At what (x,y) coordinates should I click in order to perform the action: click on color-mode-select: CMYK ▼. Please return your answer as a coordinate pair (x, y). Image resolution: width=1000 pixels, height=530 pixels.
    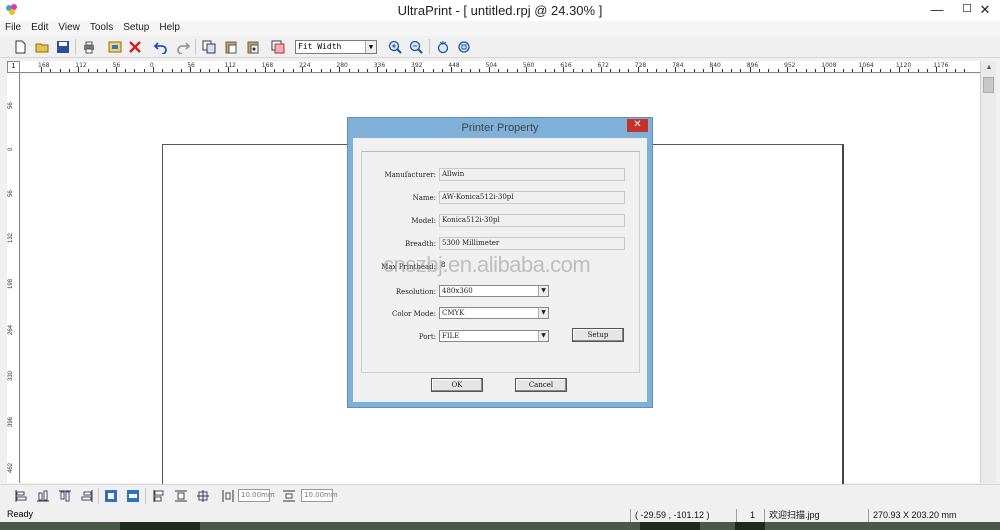
    Looking at the image, I should click on (494, 313).